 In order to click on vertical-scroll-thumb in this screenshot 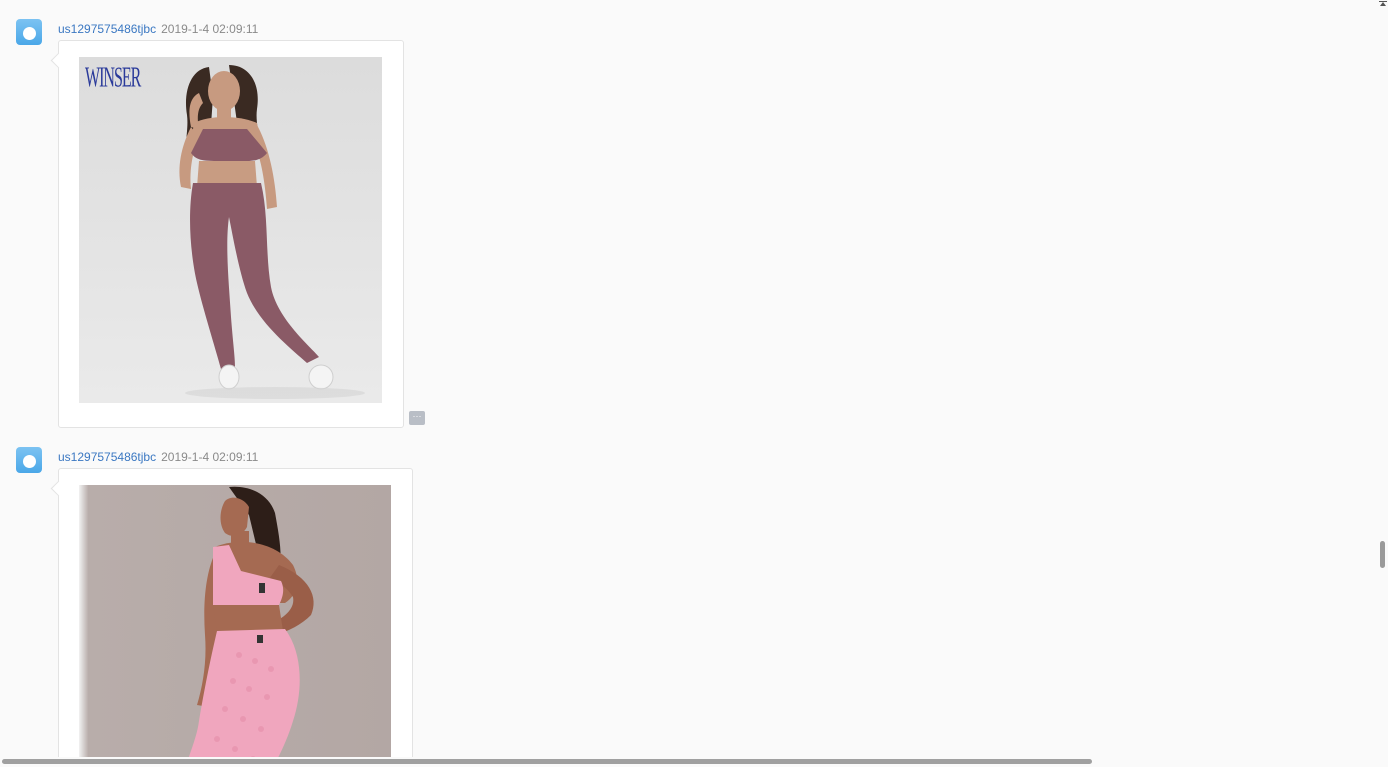, I will do `click(1382, 554)`.